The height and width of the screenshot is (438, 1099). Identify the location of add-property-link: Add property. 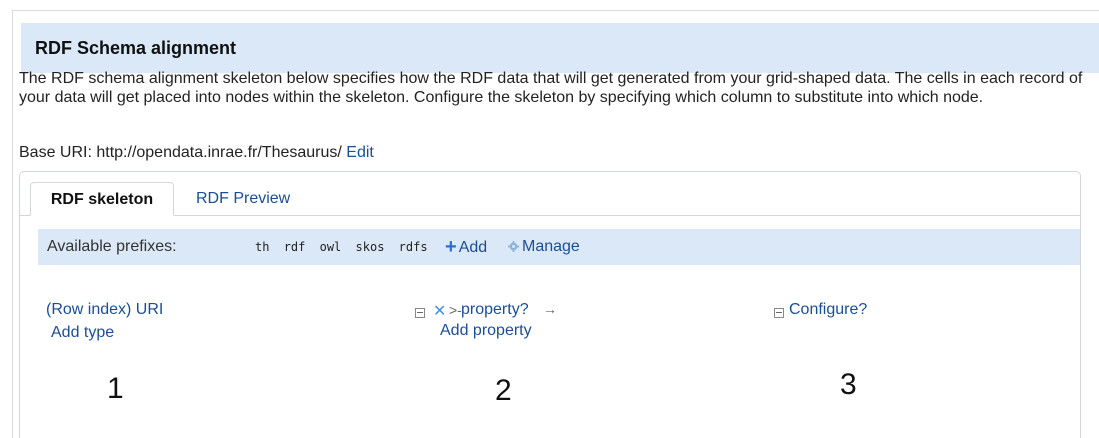
(486, 331).